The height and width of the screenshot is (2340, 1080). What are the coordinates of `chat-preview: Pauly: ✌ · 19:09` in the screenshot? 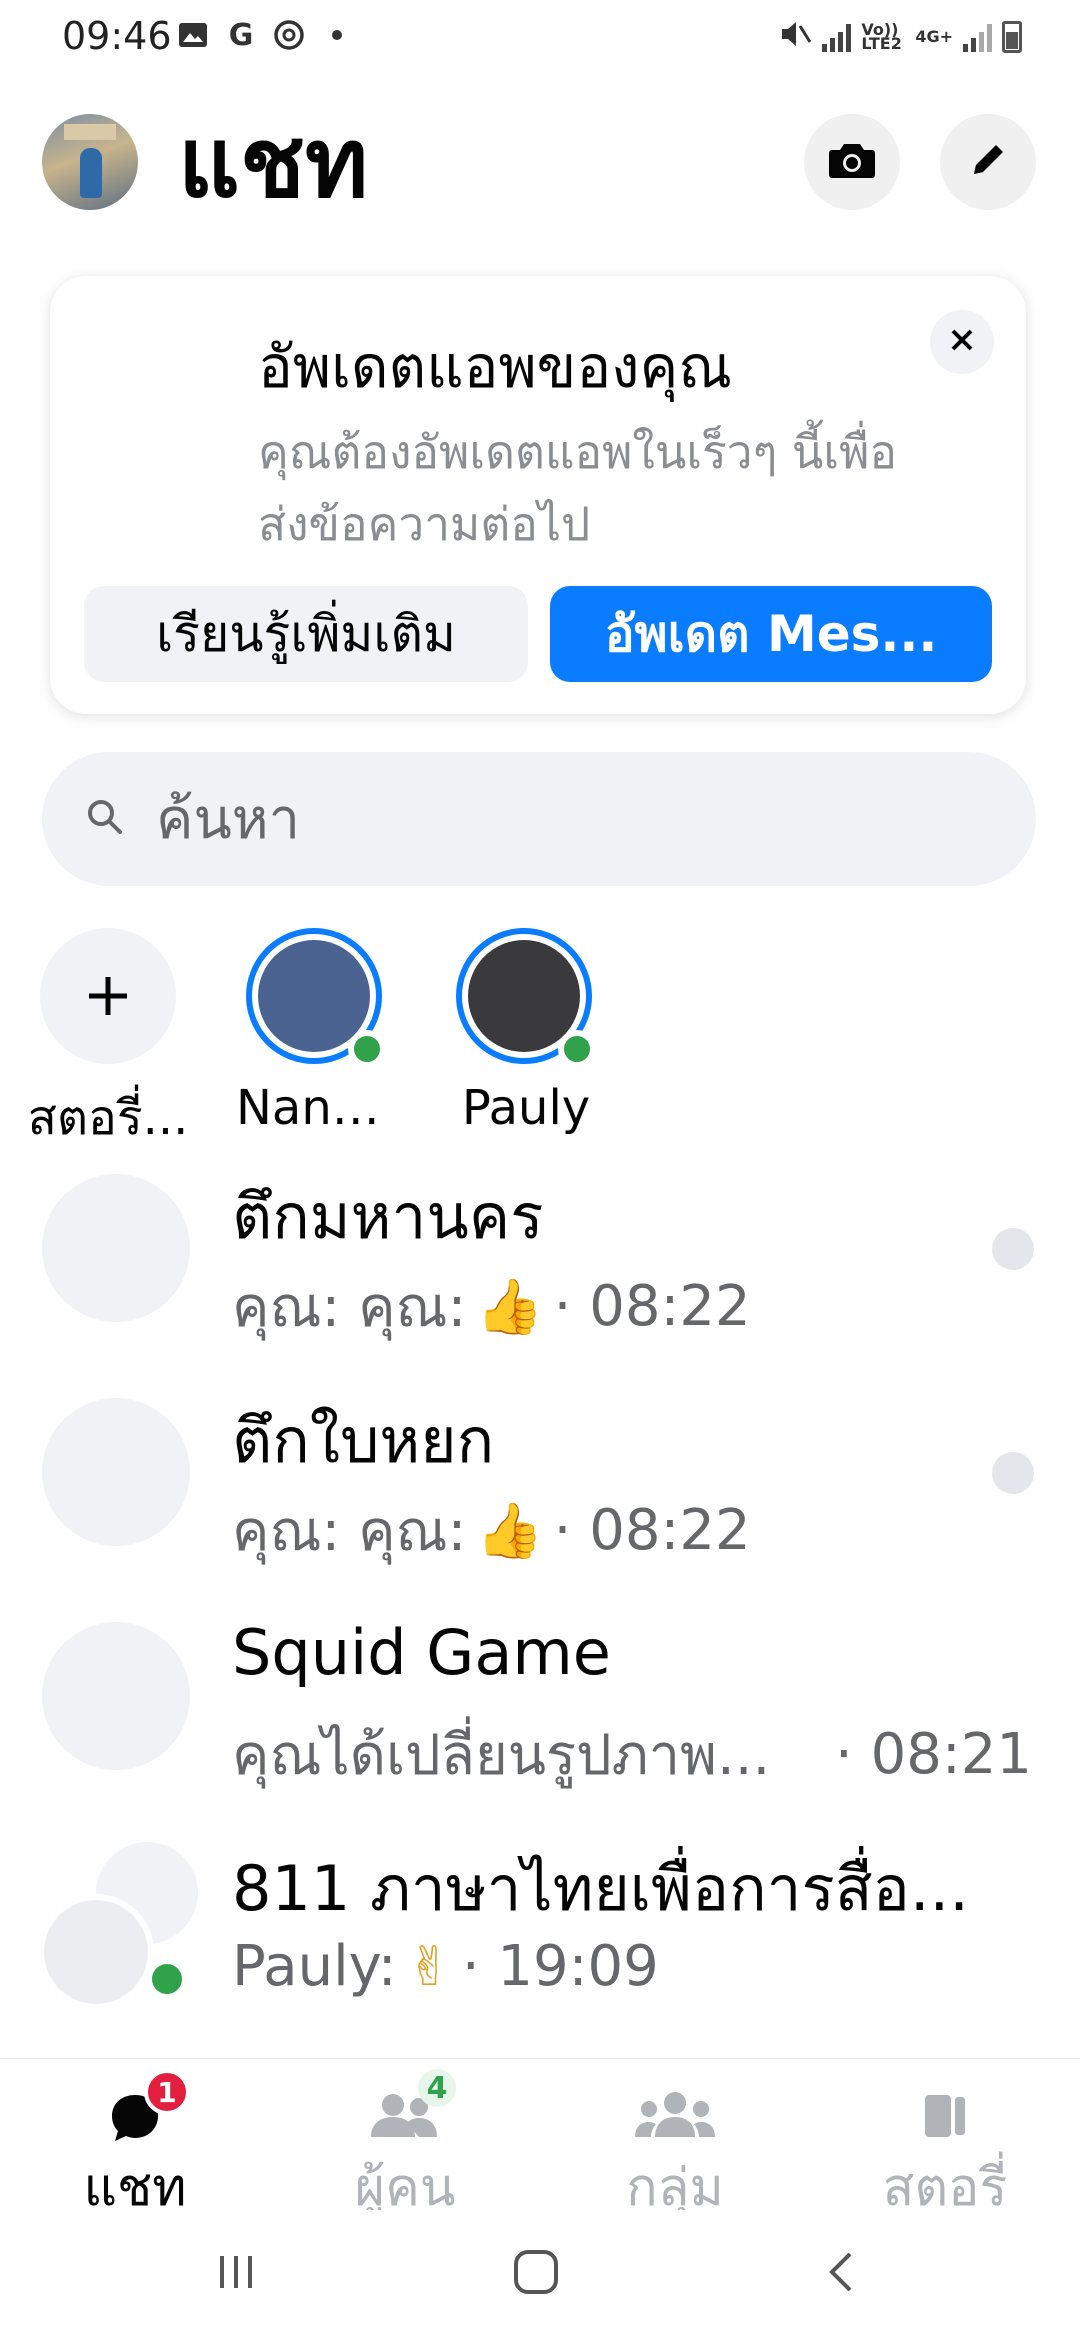 It's located at (445, 1966).